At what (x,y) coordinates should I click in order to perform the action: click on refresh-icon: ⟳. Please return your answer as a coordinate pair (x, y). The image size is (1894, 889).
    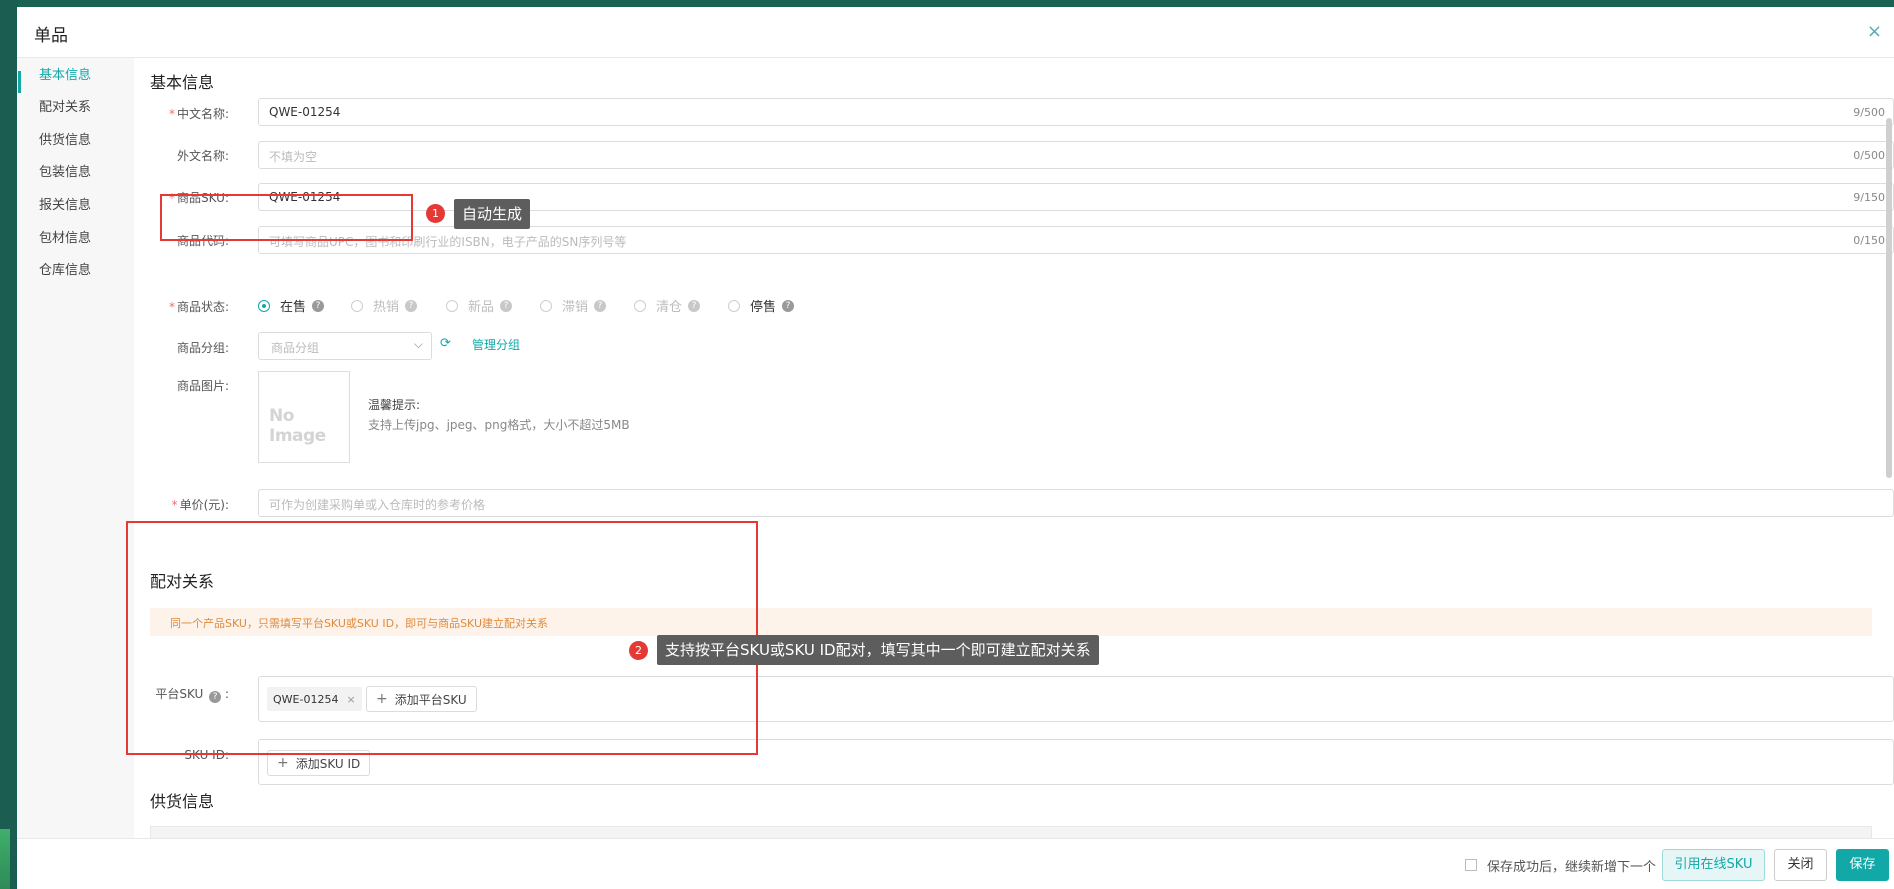
    Looking at the image, I should click on (445, 343).